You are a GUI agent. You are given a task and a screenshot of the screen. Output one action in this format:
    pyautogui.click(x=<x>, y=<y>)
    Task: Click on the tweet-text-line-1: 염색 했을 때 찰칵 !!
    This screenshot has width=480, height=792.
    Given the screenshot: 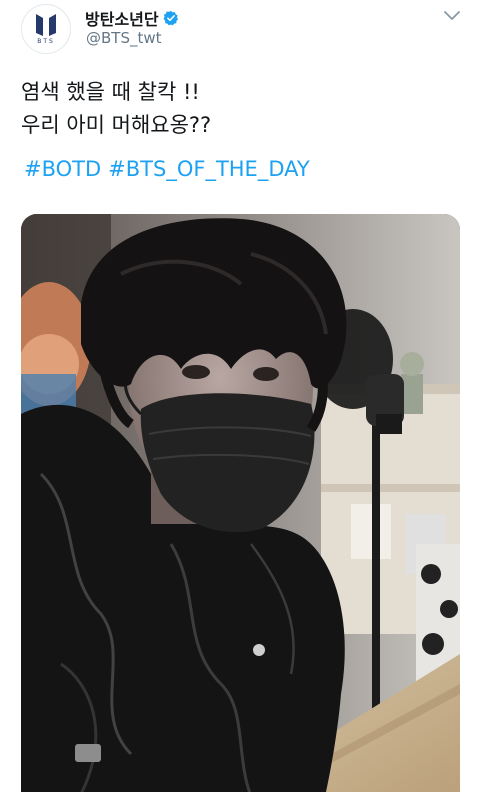 What is the action you would take?
    pyautogui.click(x=110, y=92)
    